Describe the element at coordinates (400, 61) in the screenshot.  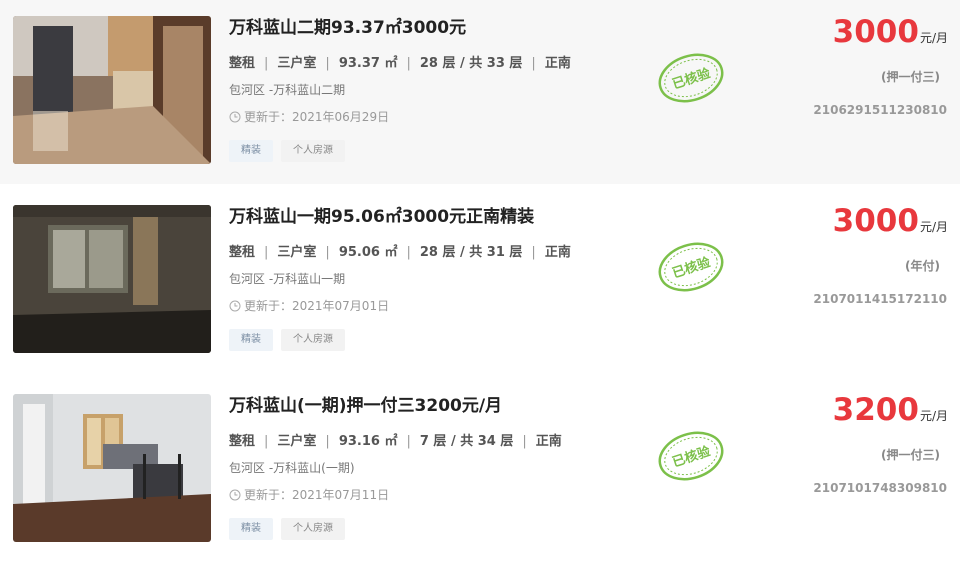
I see `listing-details: 整租 | 三户室 | 93.37 ㎡ | 28 层 / 共 33 层 | 正南` at that location.